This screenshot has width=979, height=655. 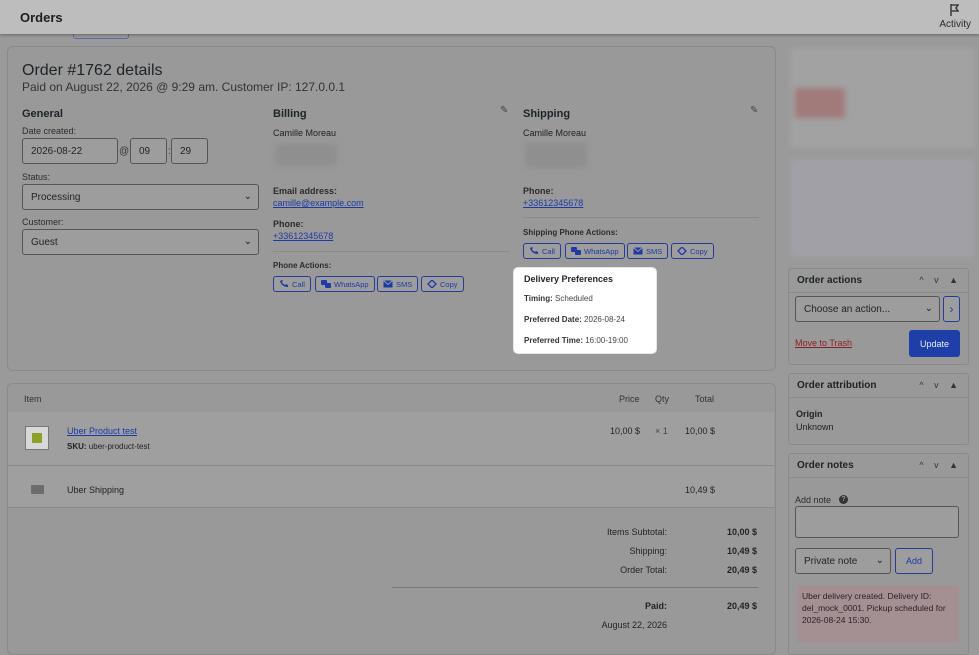 I want to click on edit-shipping-icon: ✎, so click(x=754, y=110).